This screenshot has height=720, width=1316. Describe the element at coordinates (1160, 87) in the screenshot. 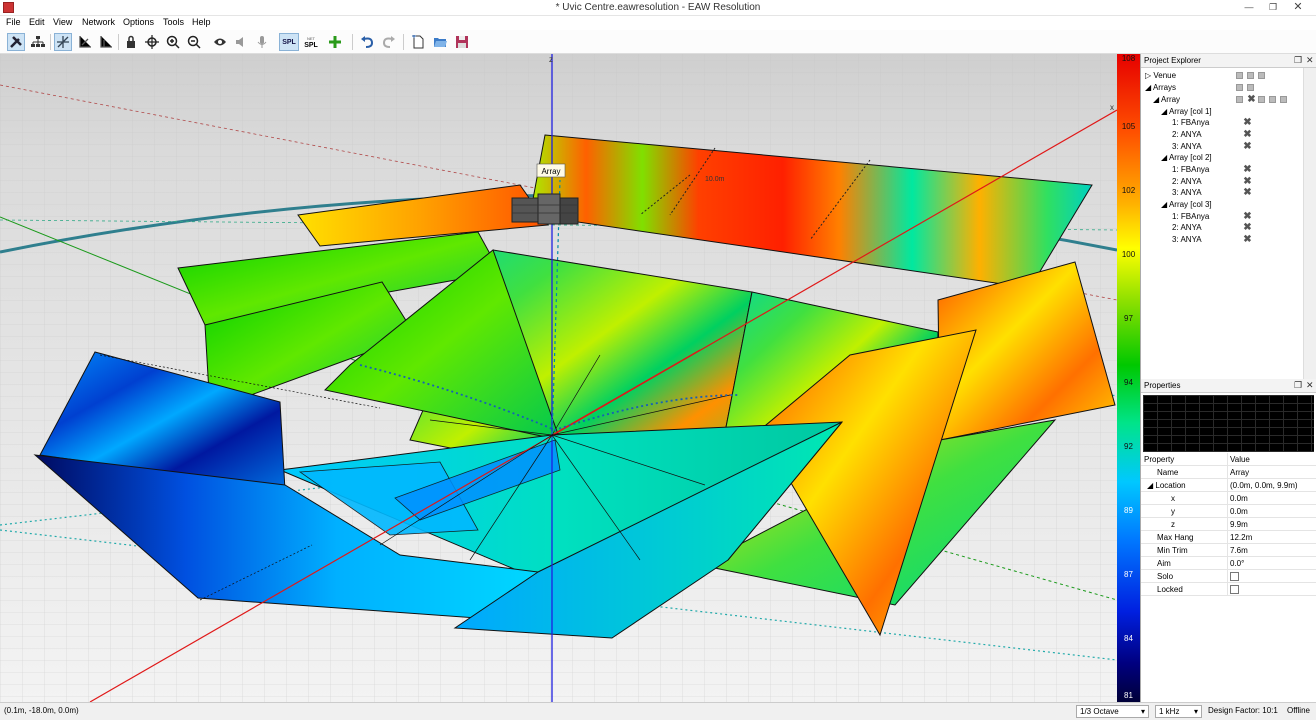

I see `tree-item-arrays: ◢ Arrays` at that location.